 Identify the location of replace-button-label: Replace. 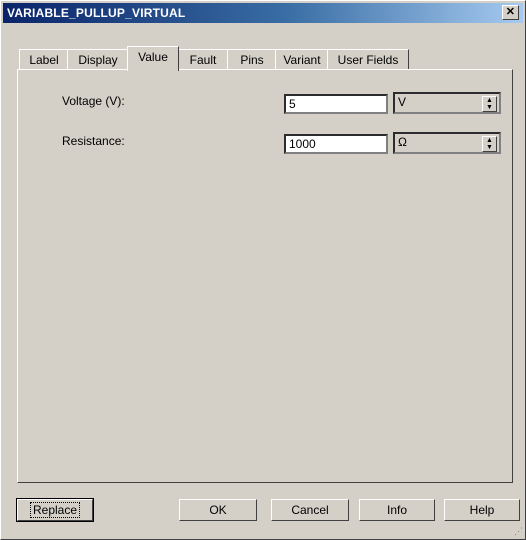
(55, 510).